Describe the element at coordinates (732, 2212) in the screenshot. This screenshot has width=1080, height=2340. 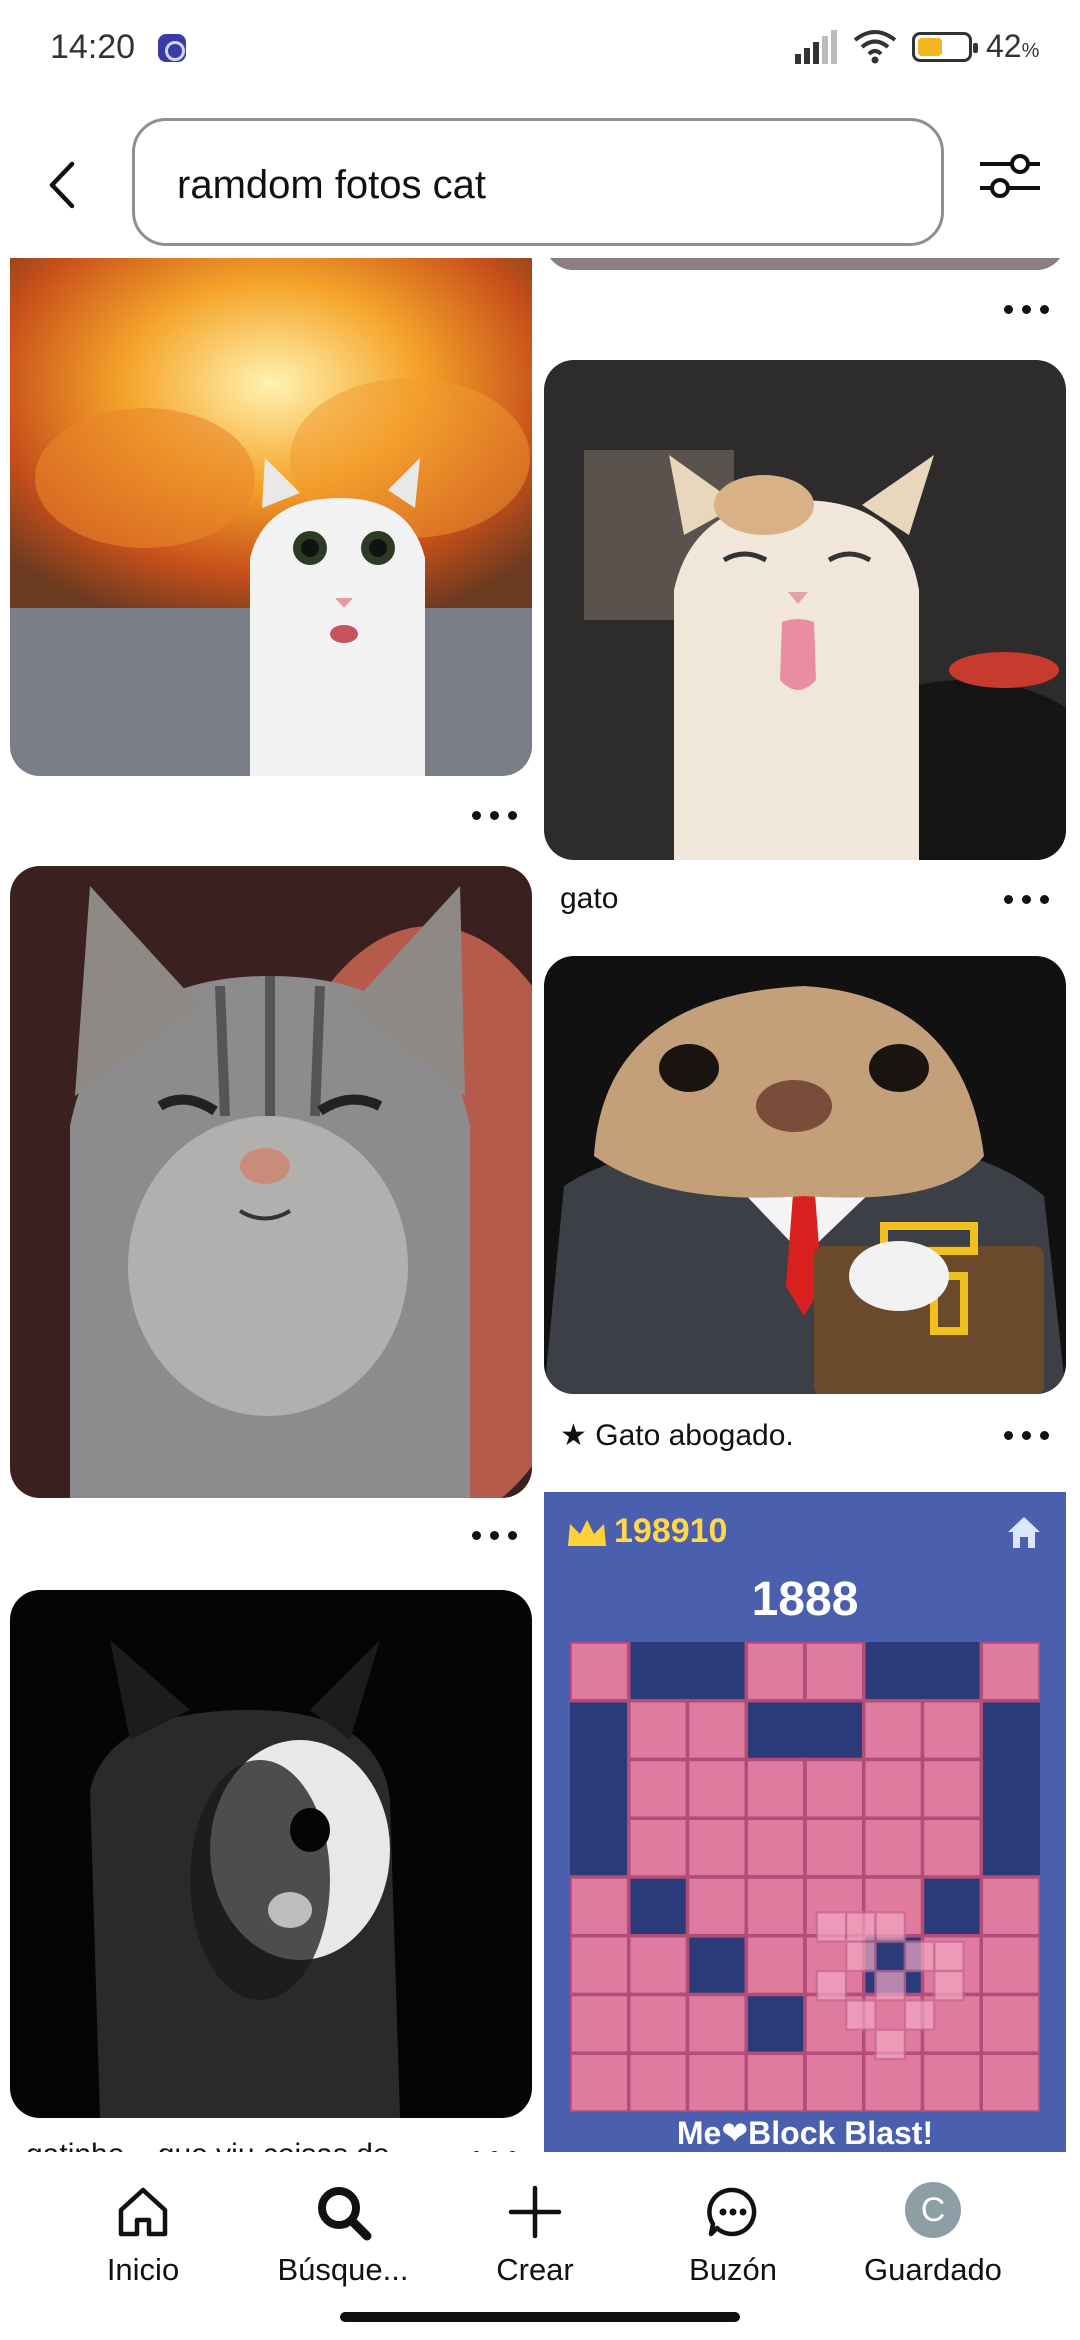
I see `chat-icon` at that location.